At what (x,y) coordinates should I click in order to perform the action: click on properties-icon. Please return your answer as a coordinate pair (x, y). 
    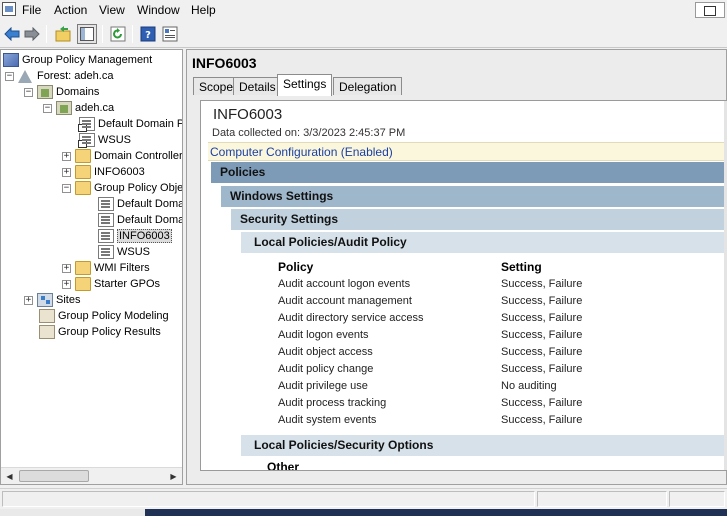
    Looking at the image, I should click on (170, 34).